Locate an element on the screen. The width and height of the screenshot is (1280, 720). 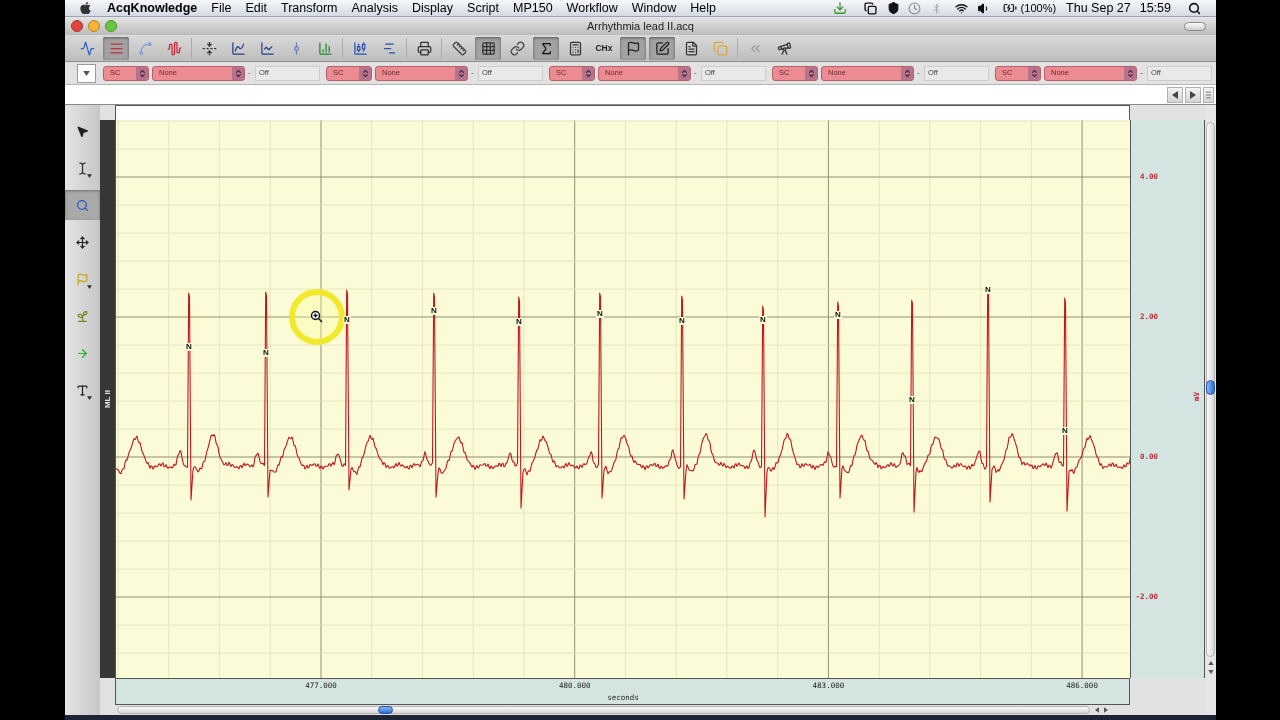
wifi-icon is located at coordinates (961, 8).